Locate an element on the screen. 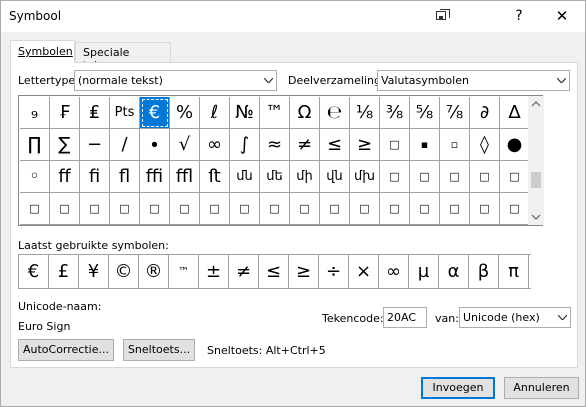  symbol-cell: մն is located at coordinates (245, 177).